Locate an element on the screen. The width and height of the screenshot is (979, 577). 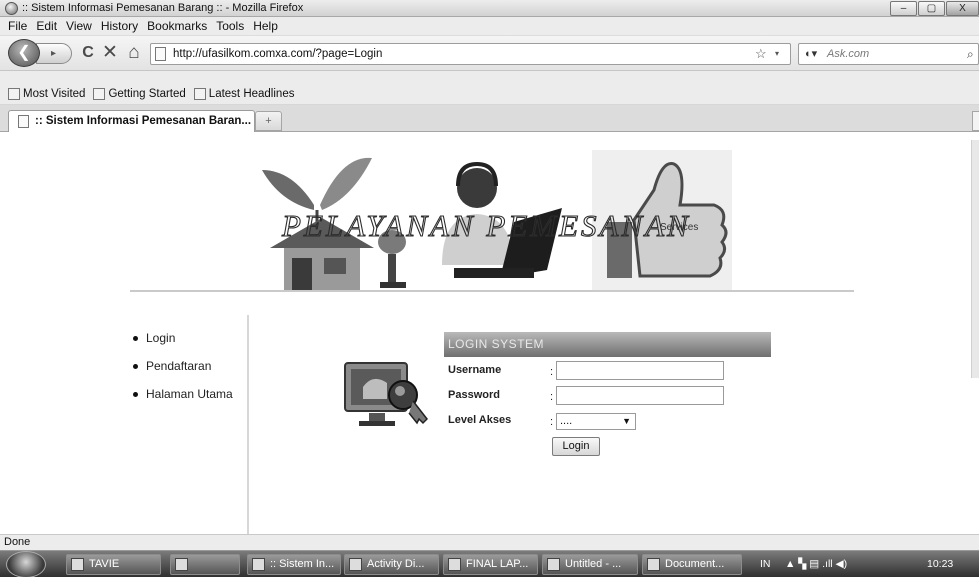
nav-link-halaman-utama: Halaman Utama is located at coordinates (176, 394).